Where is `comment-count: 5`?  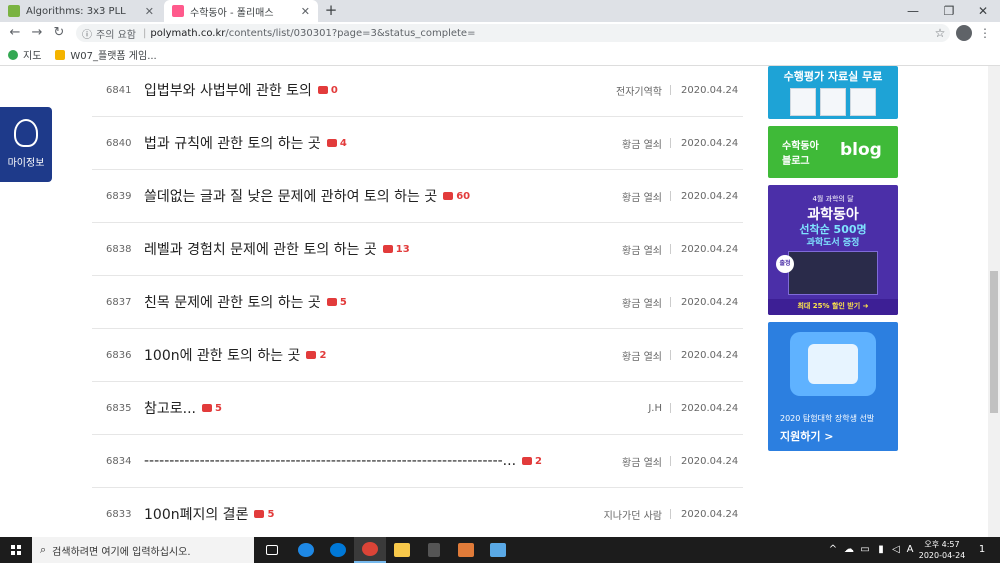 comment-count: 5 is located at coordinates (212, 408).